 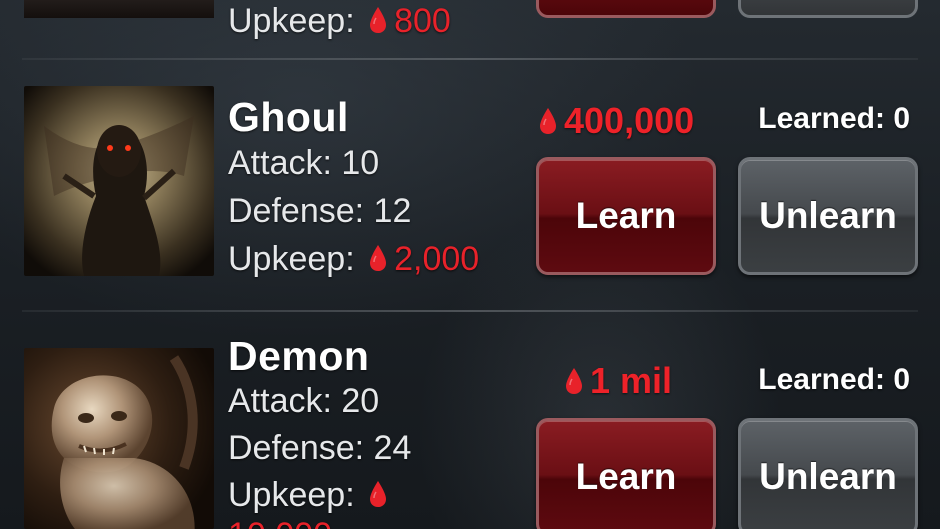 I want to click on unit-portrait, so click(x=119, y=9).